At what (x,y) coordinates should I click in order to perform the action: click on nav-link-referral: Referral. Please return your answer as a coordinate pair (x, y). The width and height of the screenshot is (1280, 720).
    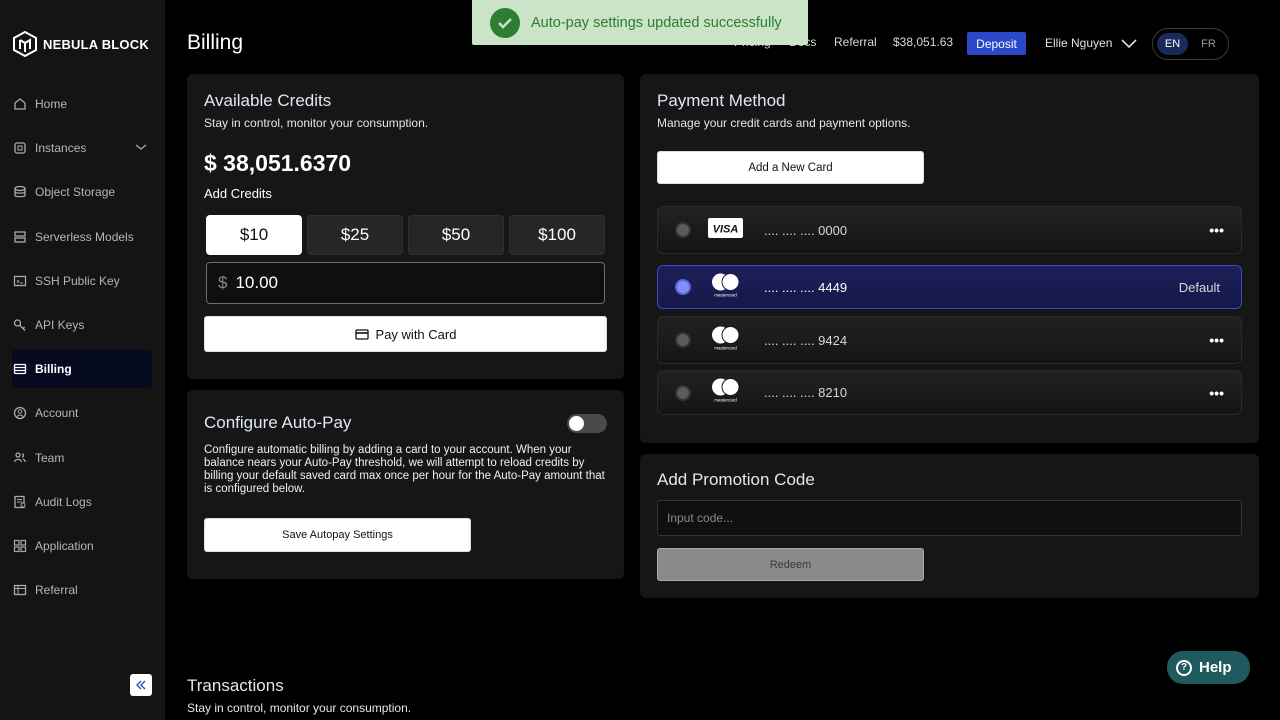
    Looking at the image, I should click on (855, 42).